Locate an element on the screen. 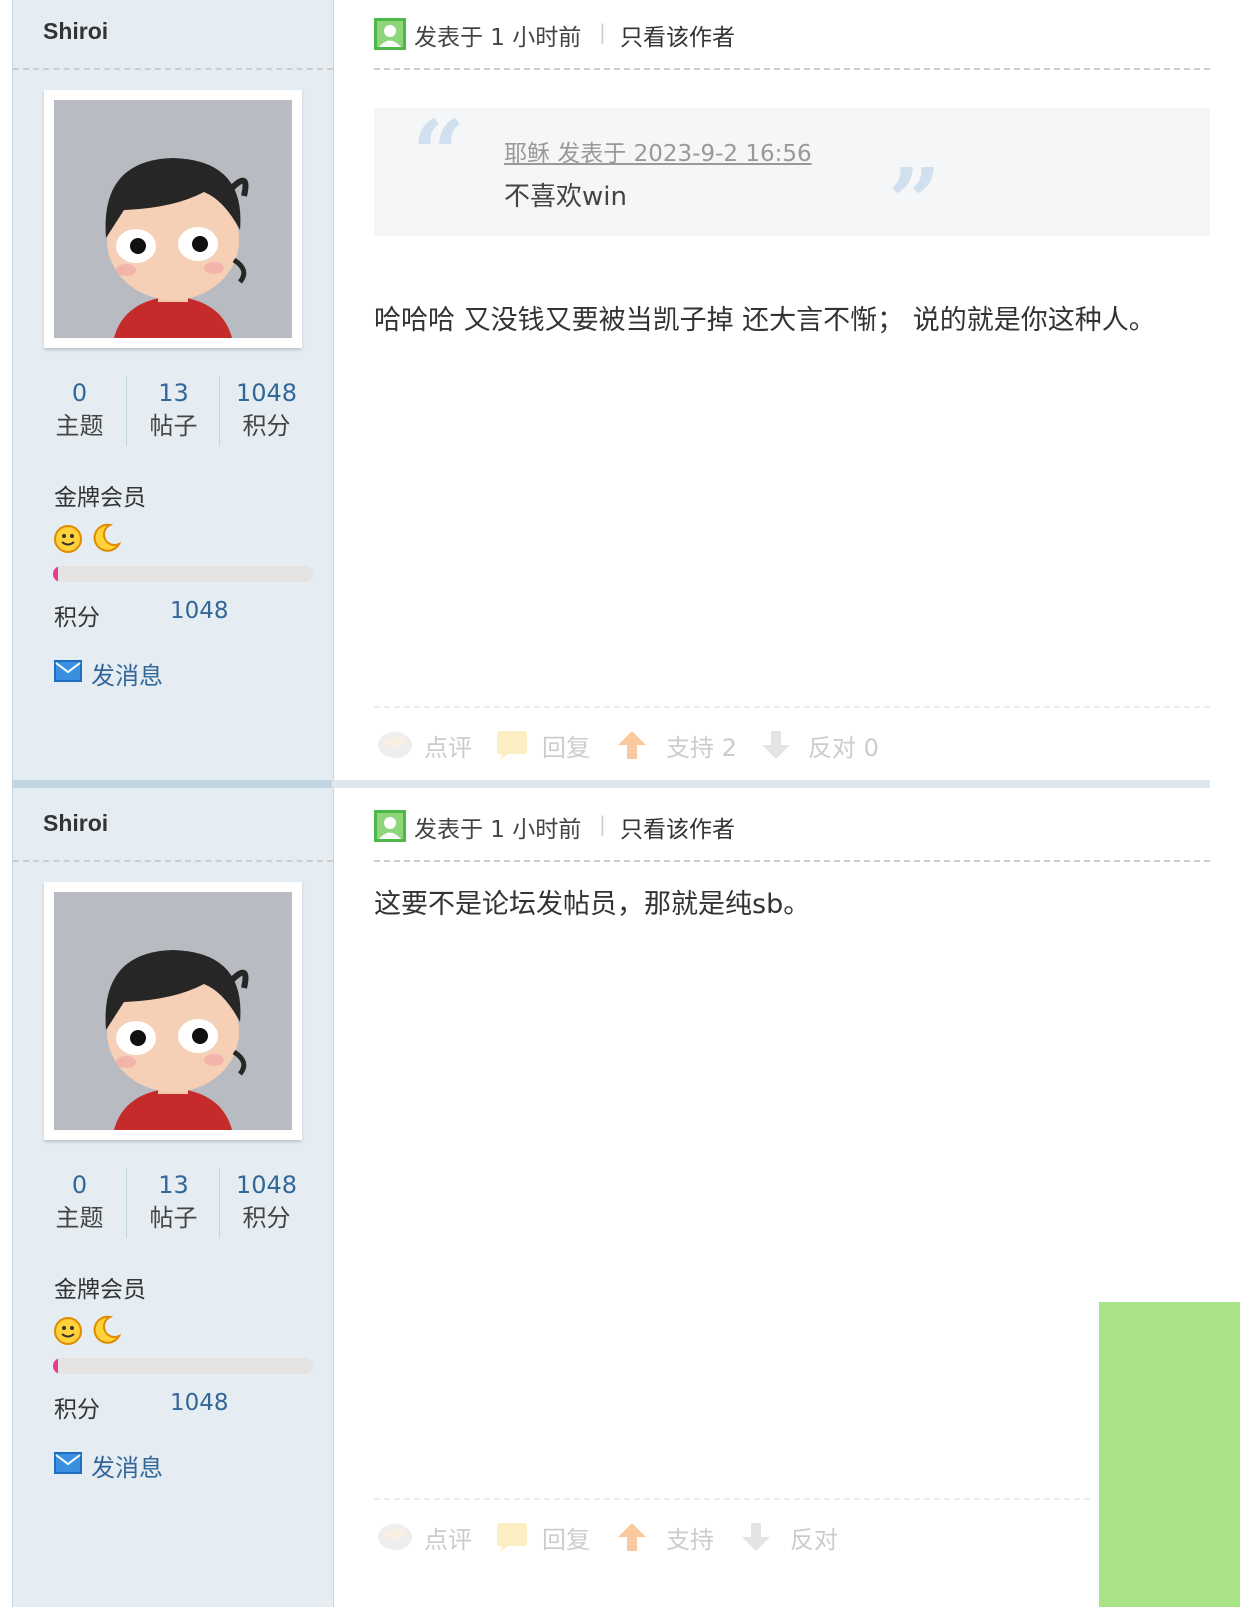 The width and height of the screenshot is (1240, 1607). oppose-label: 反对 0 is located at coordinates (843, 748).